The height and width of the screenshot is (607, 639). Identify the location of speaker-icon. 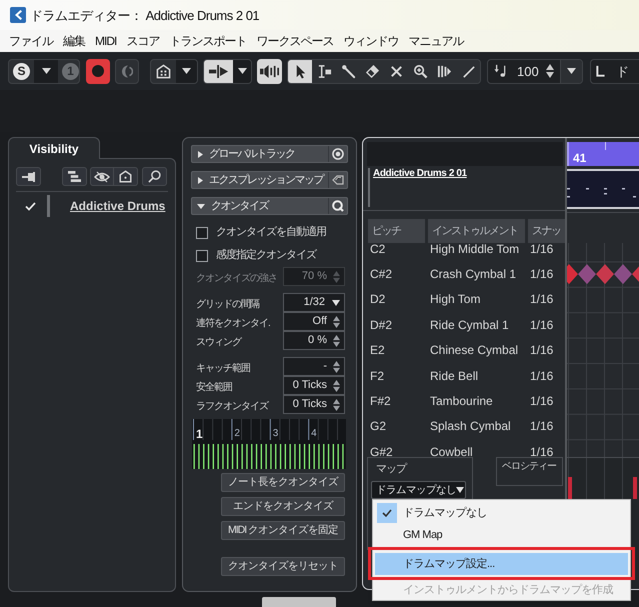
(269, 71).